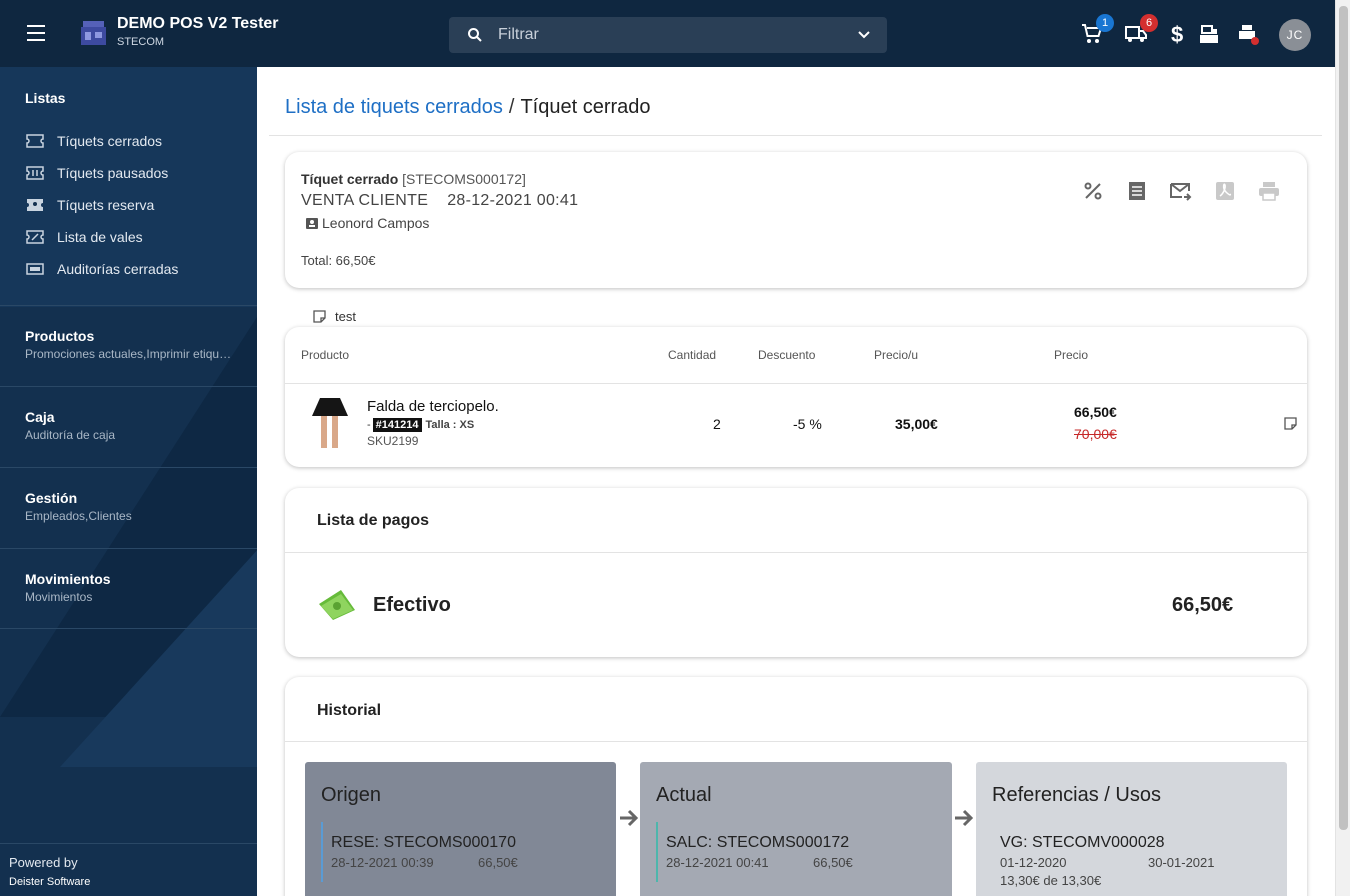 This screenshot has width=1350, height=896. What do you see at coordinates (1209, 34) in the screenshot?
I see `cash-register-icon` at bounding box center [1209, 34].